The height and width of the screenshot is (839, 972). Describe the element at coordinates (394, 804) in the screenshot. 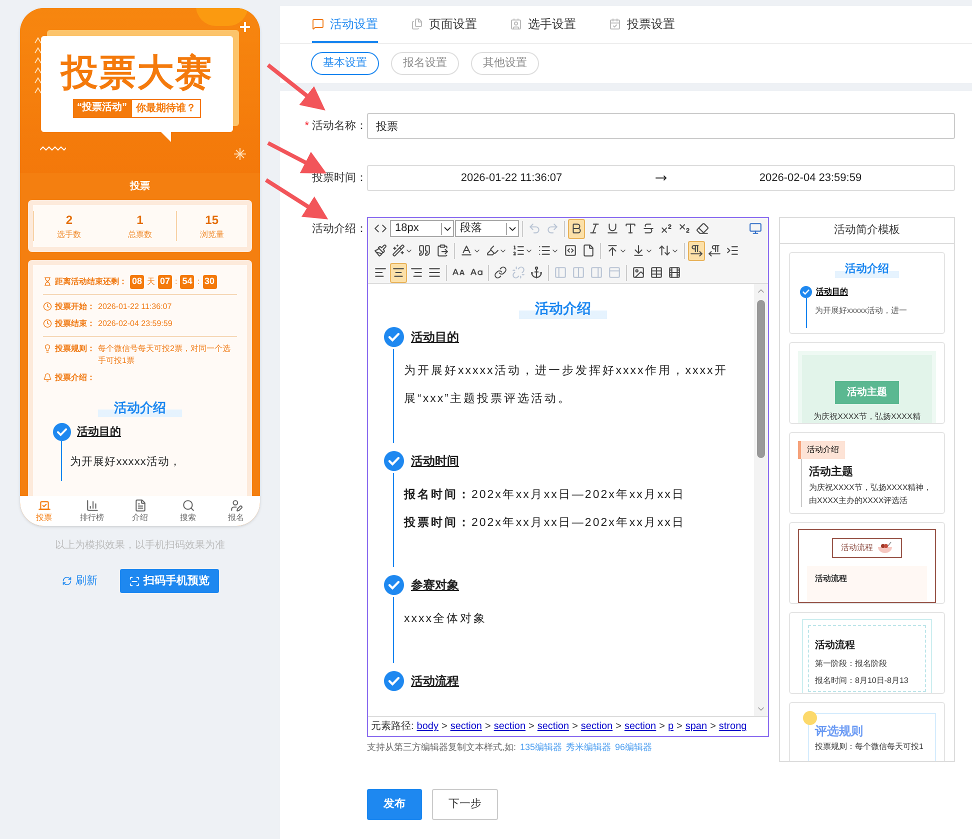

I see `publish-button: 发布` at that location.